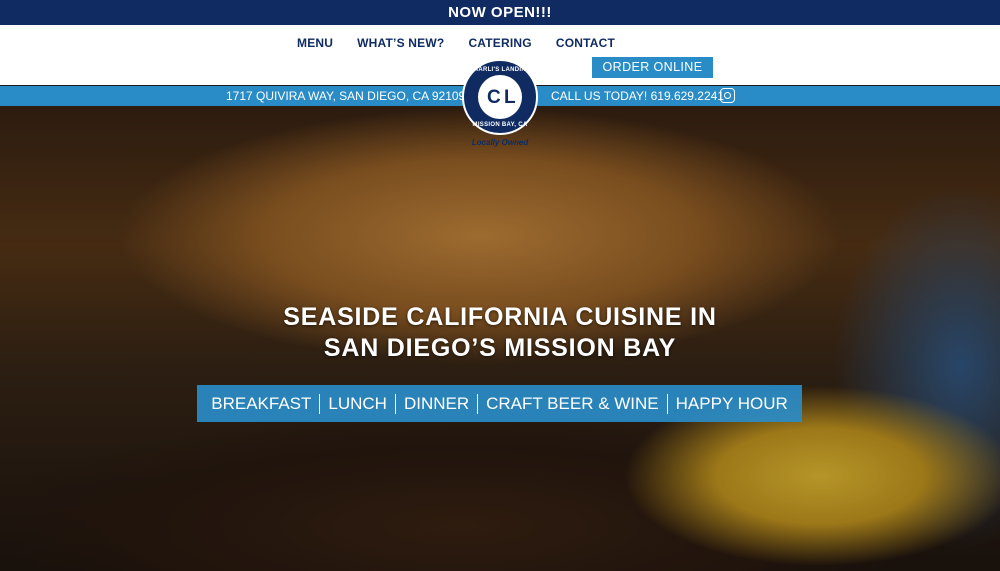  I want to click on nav-item-whats-new: WHAT’S NEW?, so click(400, 43).